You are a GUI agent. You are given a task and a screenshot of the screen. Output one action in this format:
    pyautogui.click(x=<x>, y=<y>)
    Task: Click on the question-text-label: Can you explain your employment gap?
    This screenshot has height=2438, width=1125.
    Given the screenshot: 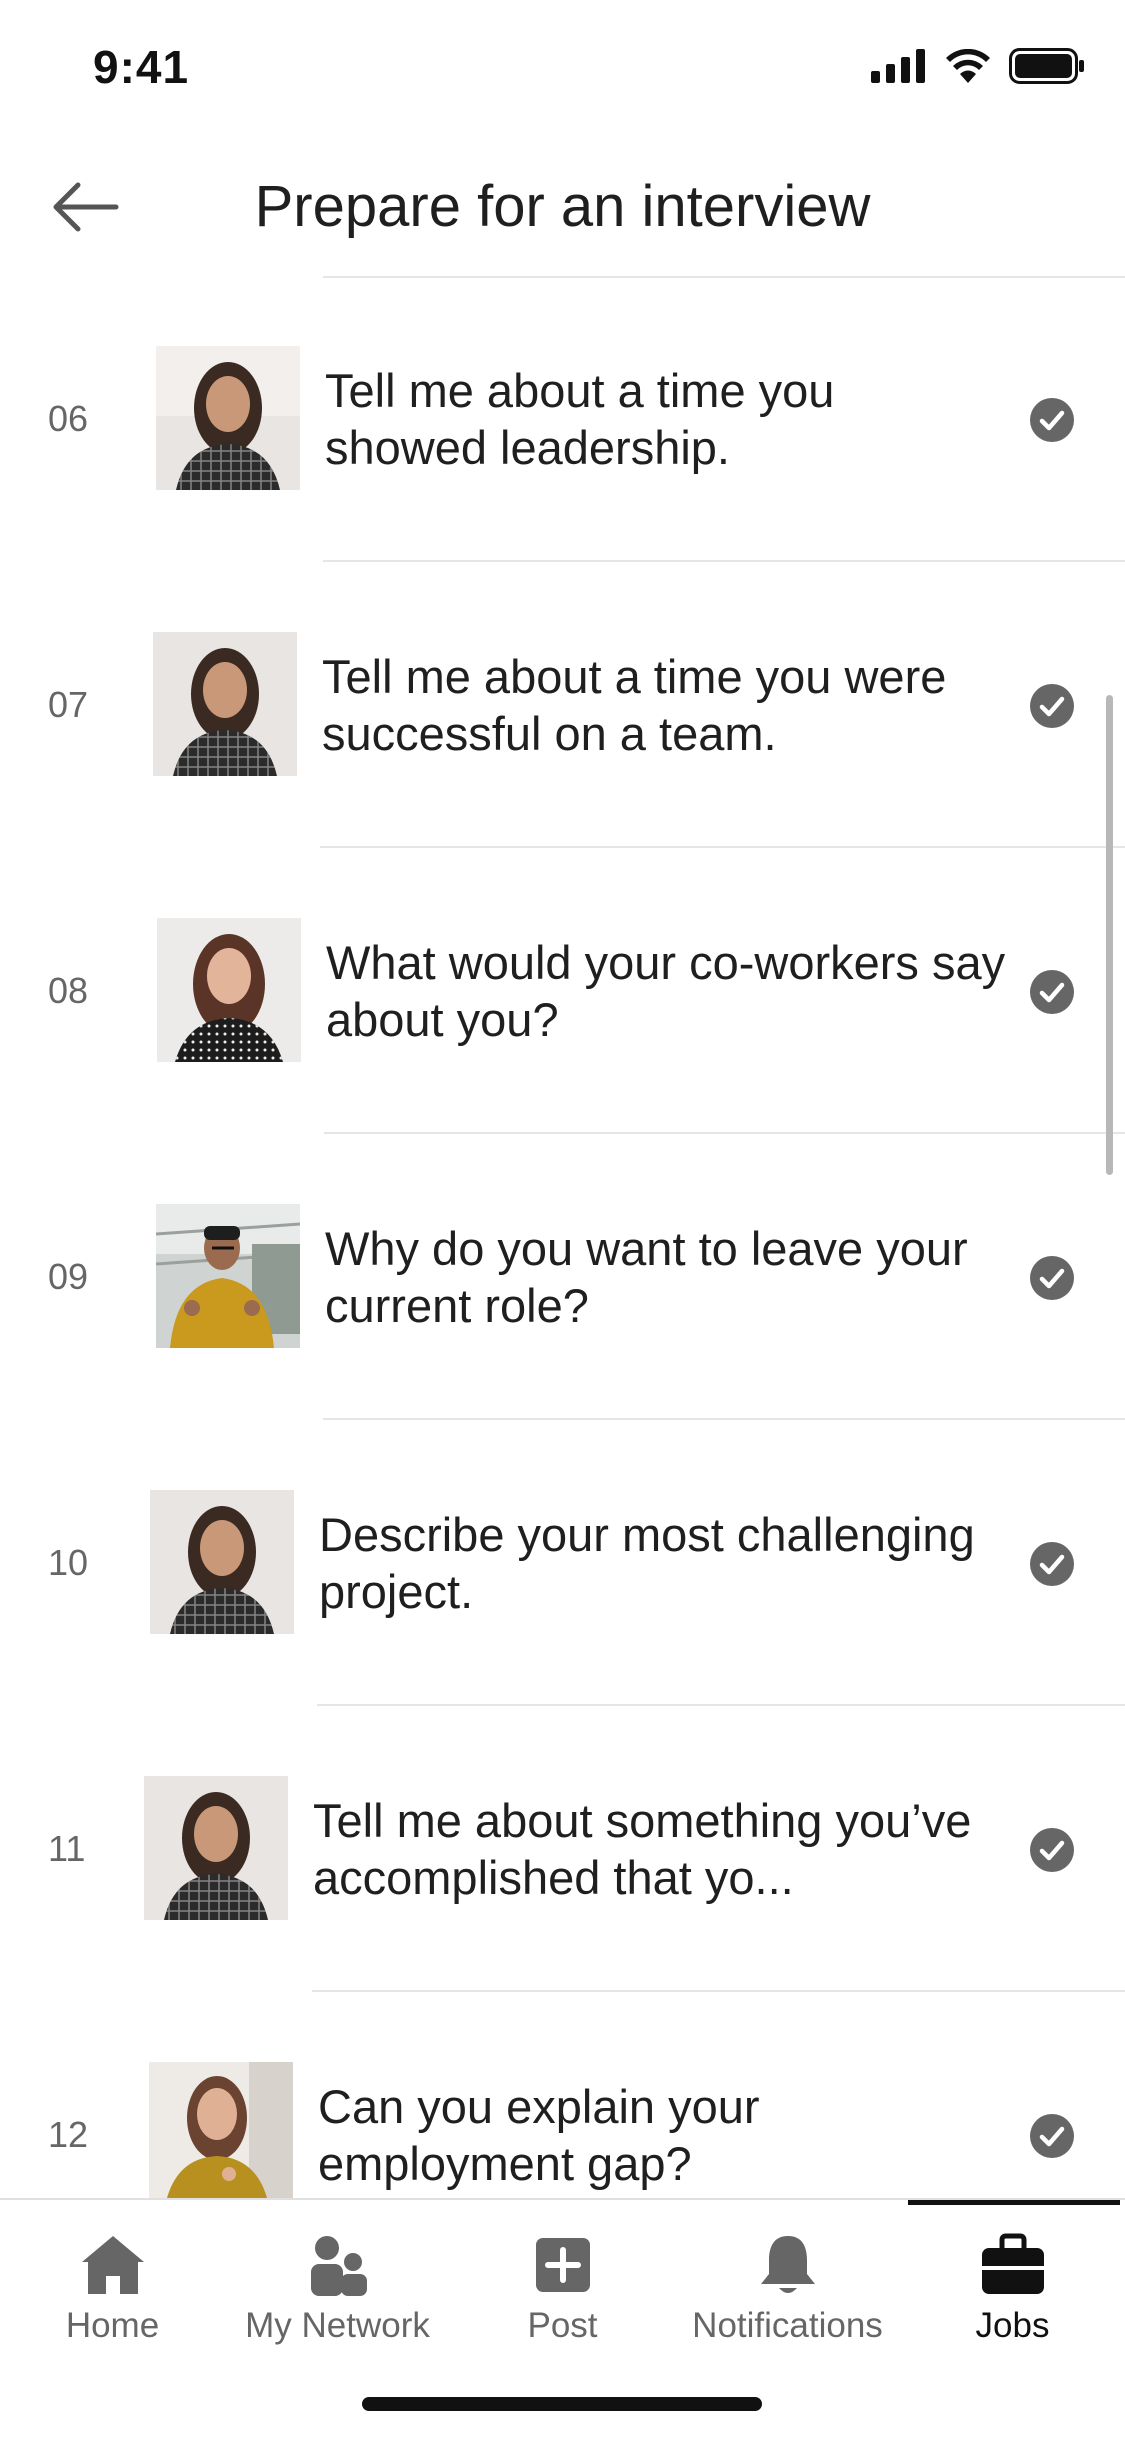 What is the action you would take?
    pyautogui.click(x=539, y=2135)
    